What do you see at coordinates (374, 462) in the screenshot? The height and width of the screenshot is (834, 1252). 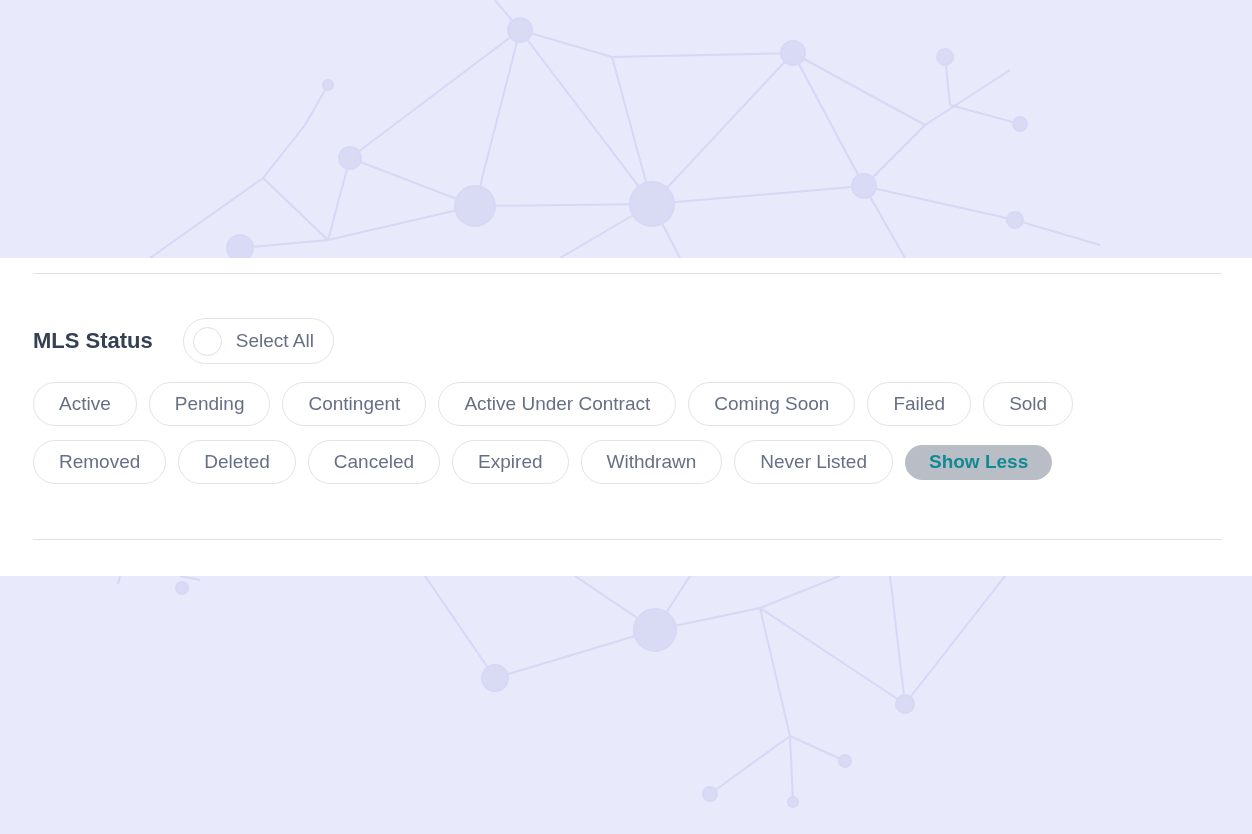 I see `status-chip: Canceled` at bounding box center [374, 462].